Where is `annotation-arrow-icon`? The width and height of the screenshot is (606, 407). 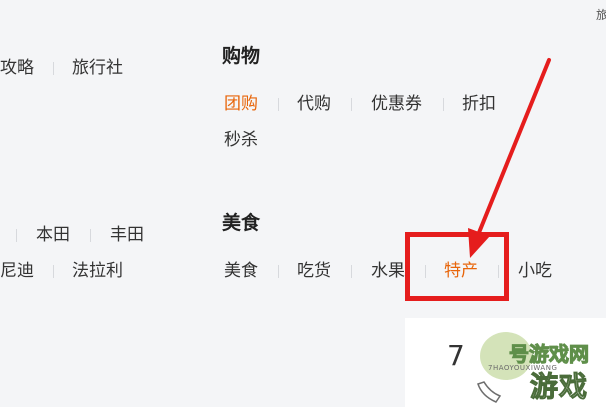
annotation-arrow-icon is located at coordinates (509, 158).